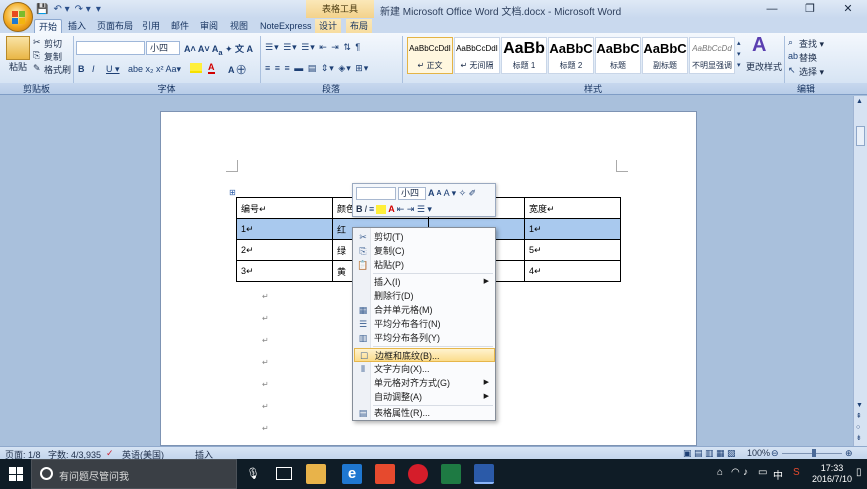  What do you see at coordinates (424, 251) in the screenshot?
I see `menu-item-copy: ⎘ 复制(C)` at bounding box center [424, 251].